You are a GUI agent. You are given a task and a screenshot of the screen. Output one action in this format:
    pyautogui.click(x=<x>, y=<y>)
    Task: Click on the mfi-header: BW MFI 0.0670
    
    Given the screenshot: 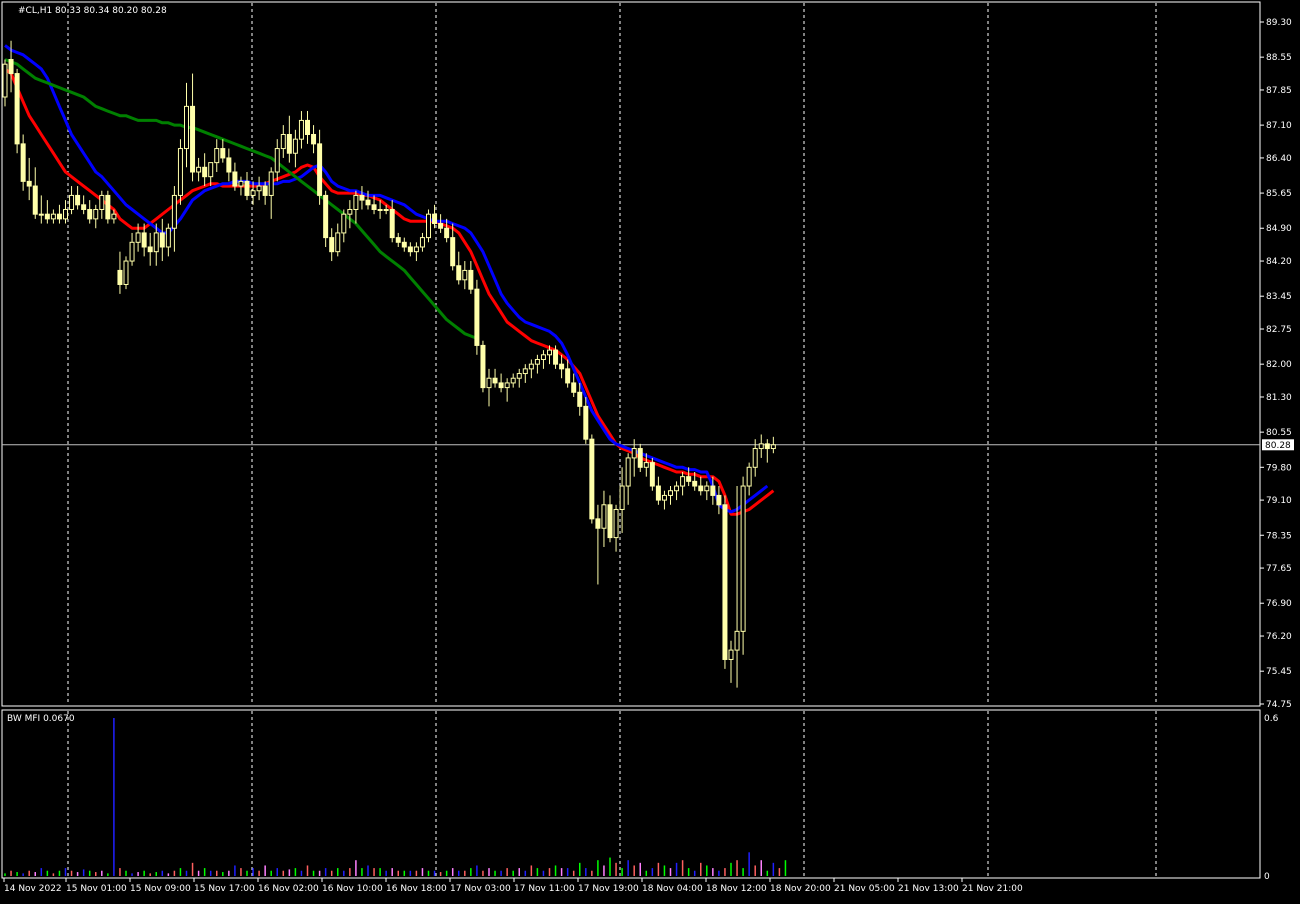 What is the action you would take?
    pyautogui.click(x=41, y=719)
    